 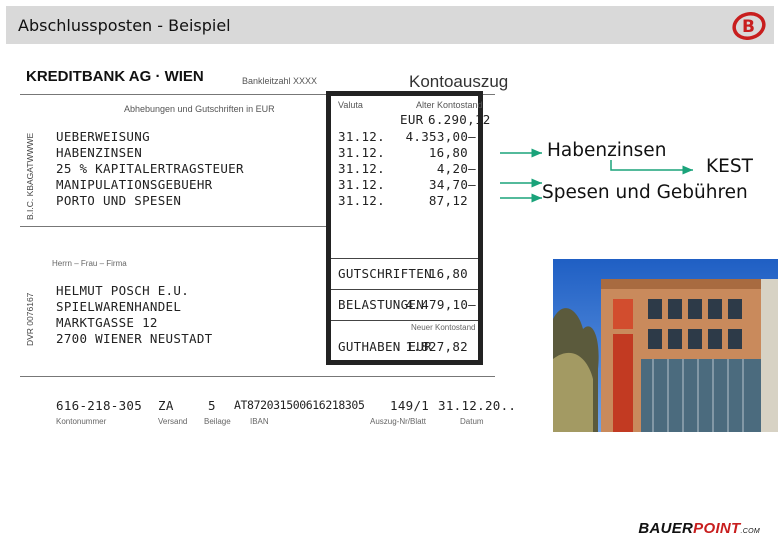 I want to click on annotation-arrows, so click(x=521, y=175).